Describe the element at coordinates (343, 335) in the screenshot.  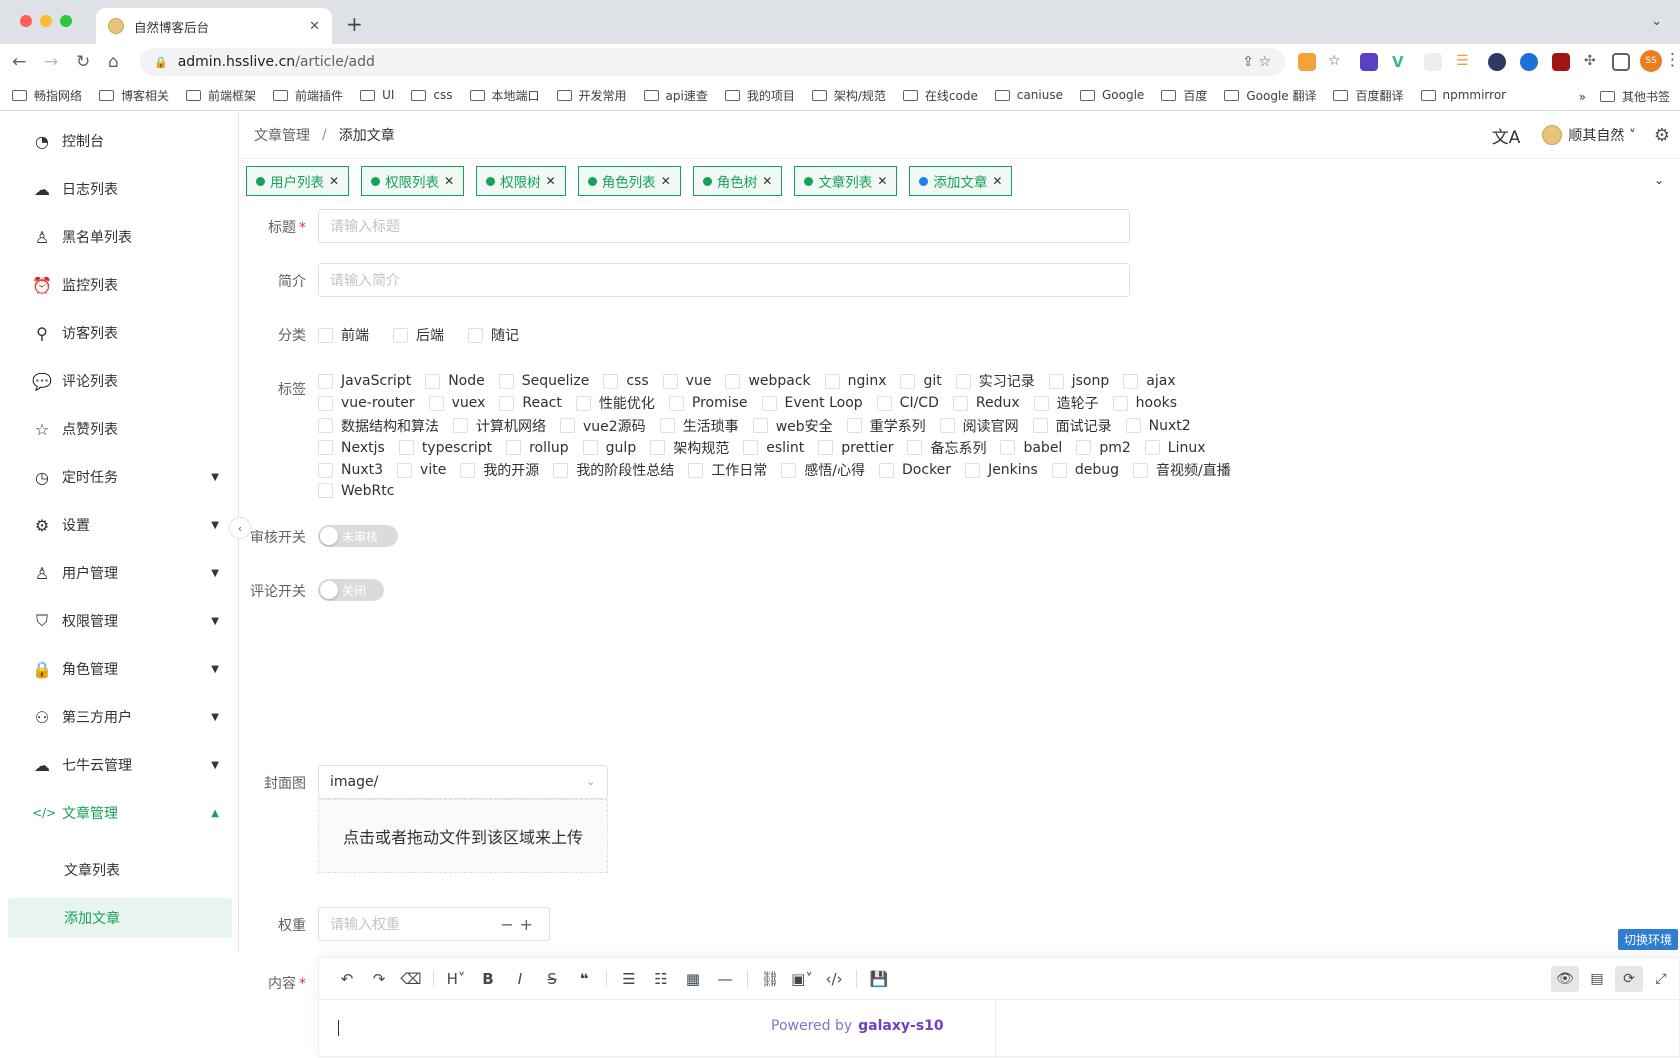
I see `category-checkbox: 前端` at that location.